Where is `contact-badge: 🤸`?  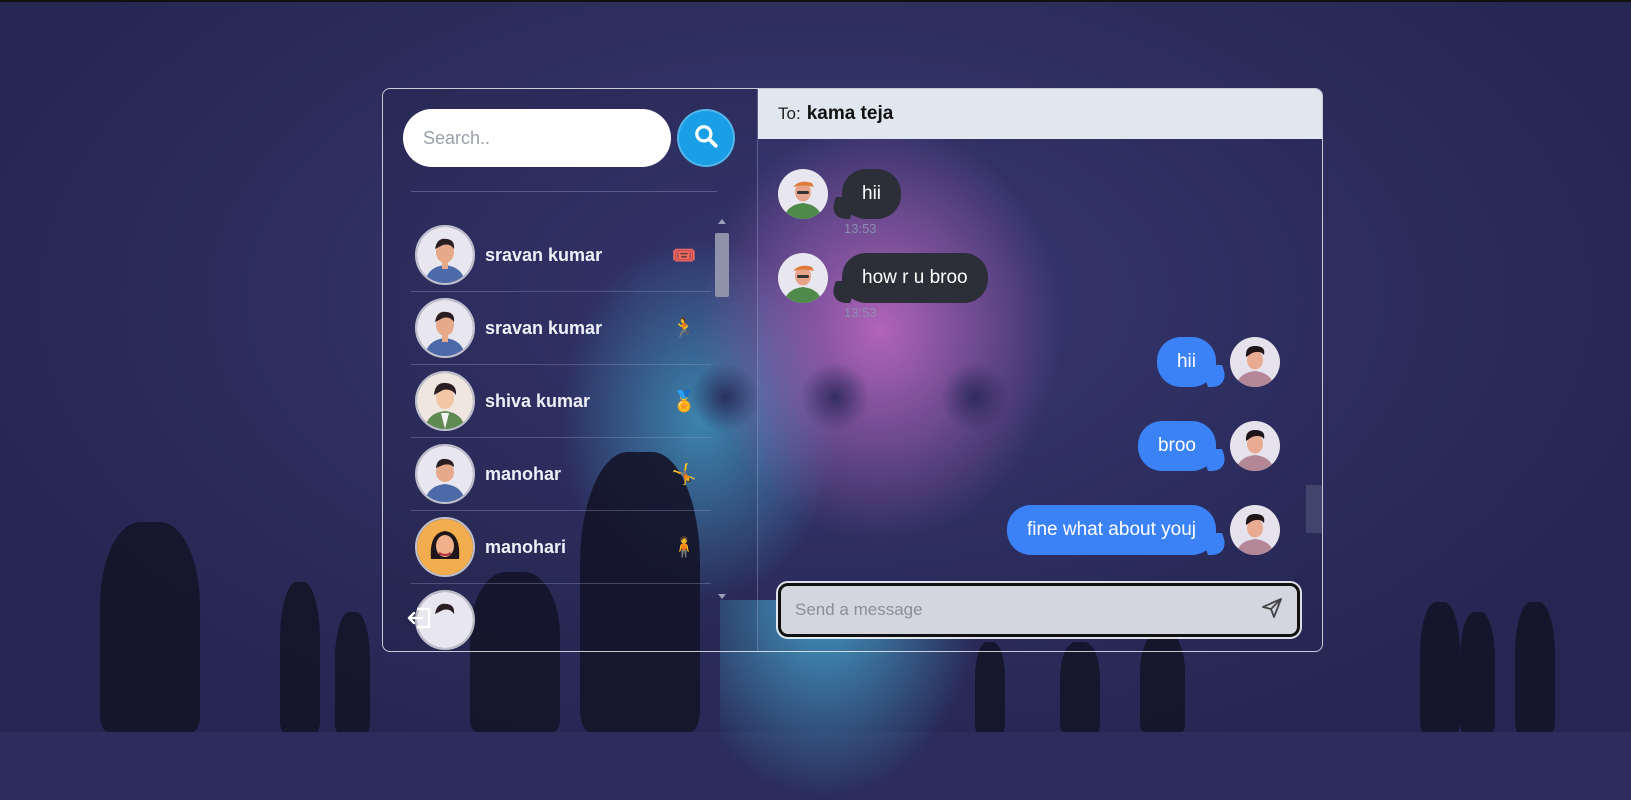
contact-badge: 🤸 is located at coordinates (684, 474).